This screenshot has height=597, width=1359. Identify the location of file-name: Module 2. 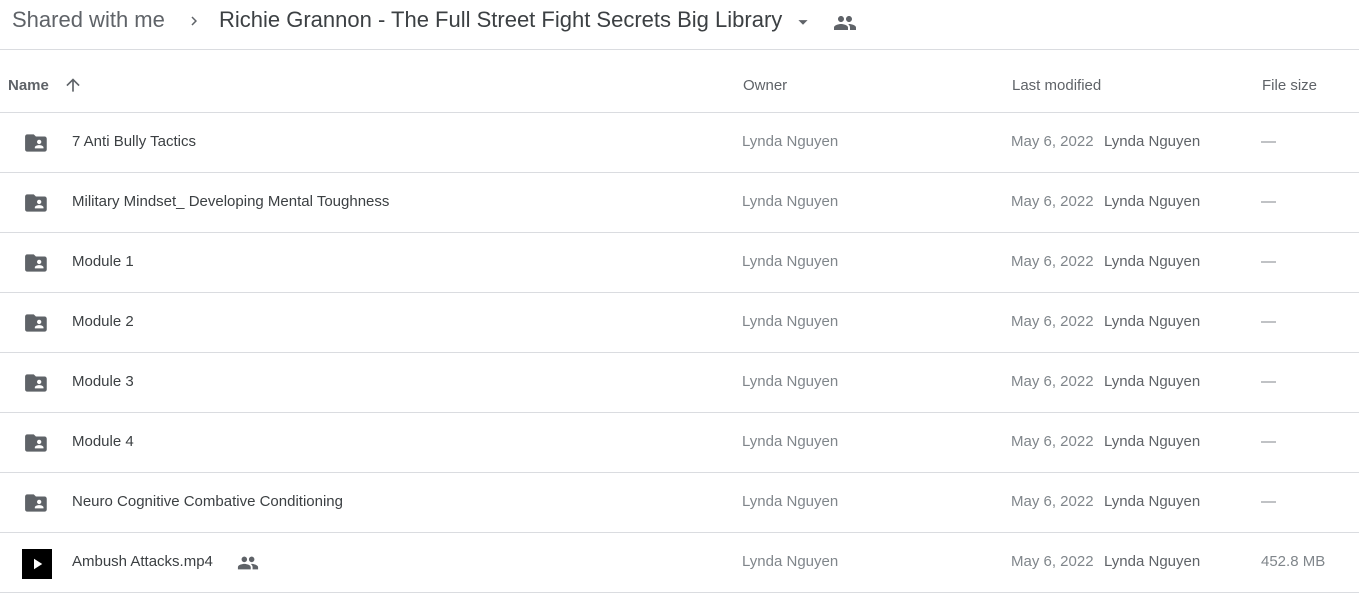
(103, 321).